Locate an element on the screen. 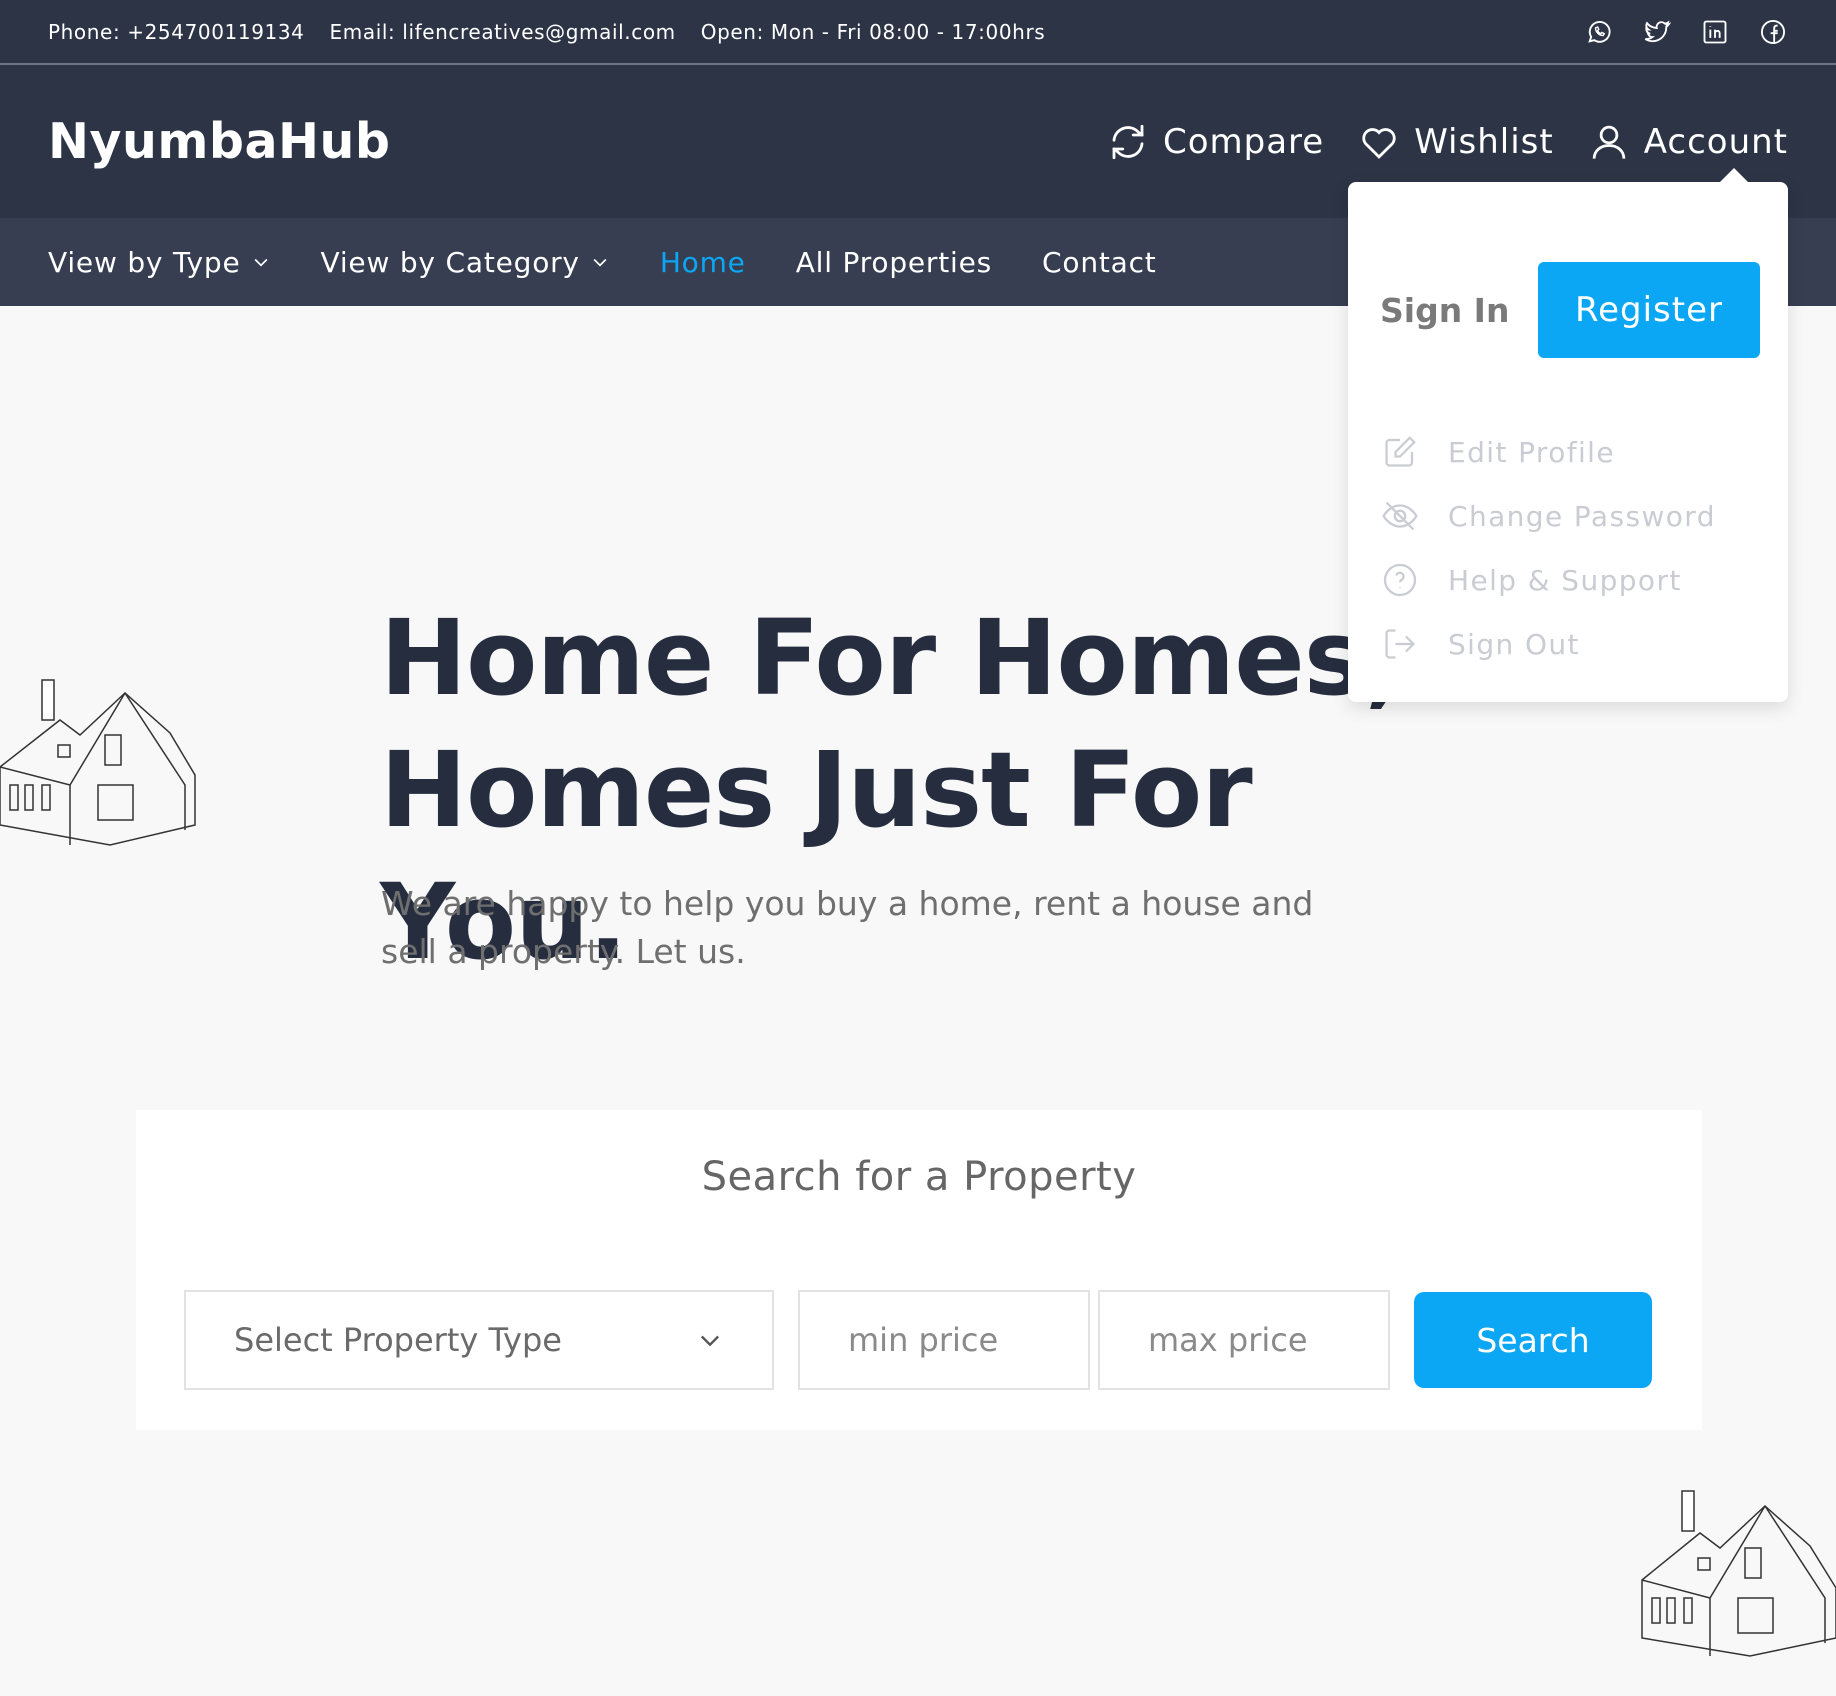 Image resolution: width=1836 pixels, height=1696 pixels. account-link: Account is located at coordinates (1688, 142).